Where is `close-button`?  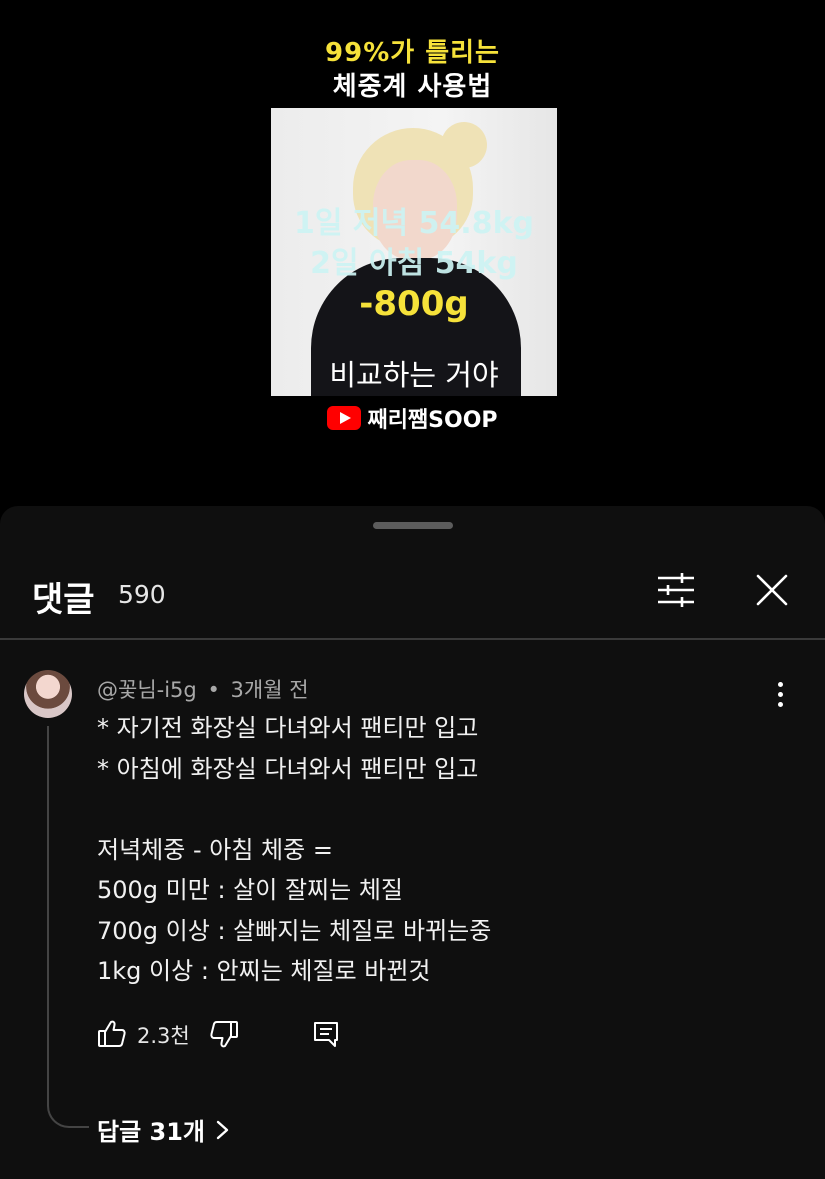 close-button is located at coordinates (772, 590).